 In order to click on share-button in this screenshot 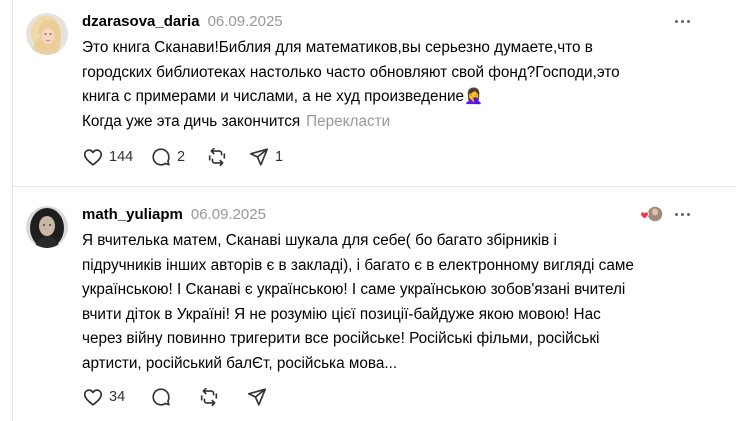, I will do `click(266, 397)`.